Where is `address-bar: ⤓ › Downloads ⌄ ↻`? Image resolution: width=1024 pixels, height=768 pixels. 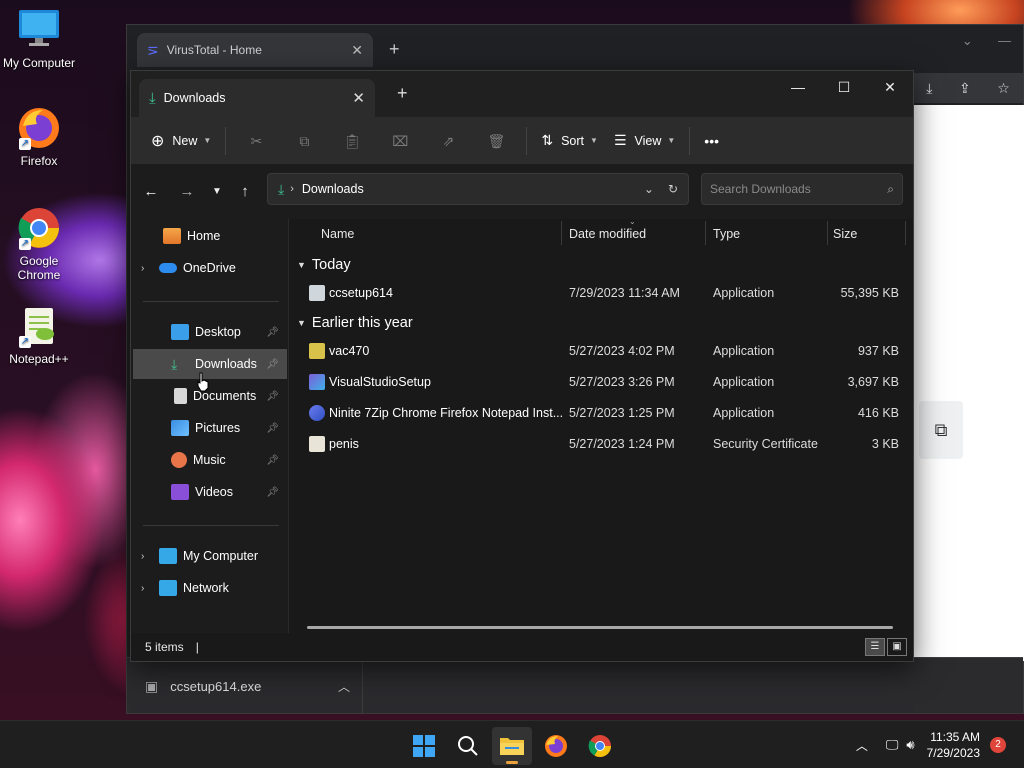 address-bar: ⤓ › Downloads ⌄ ↻ is located at coordinates (478, 189).